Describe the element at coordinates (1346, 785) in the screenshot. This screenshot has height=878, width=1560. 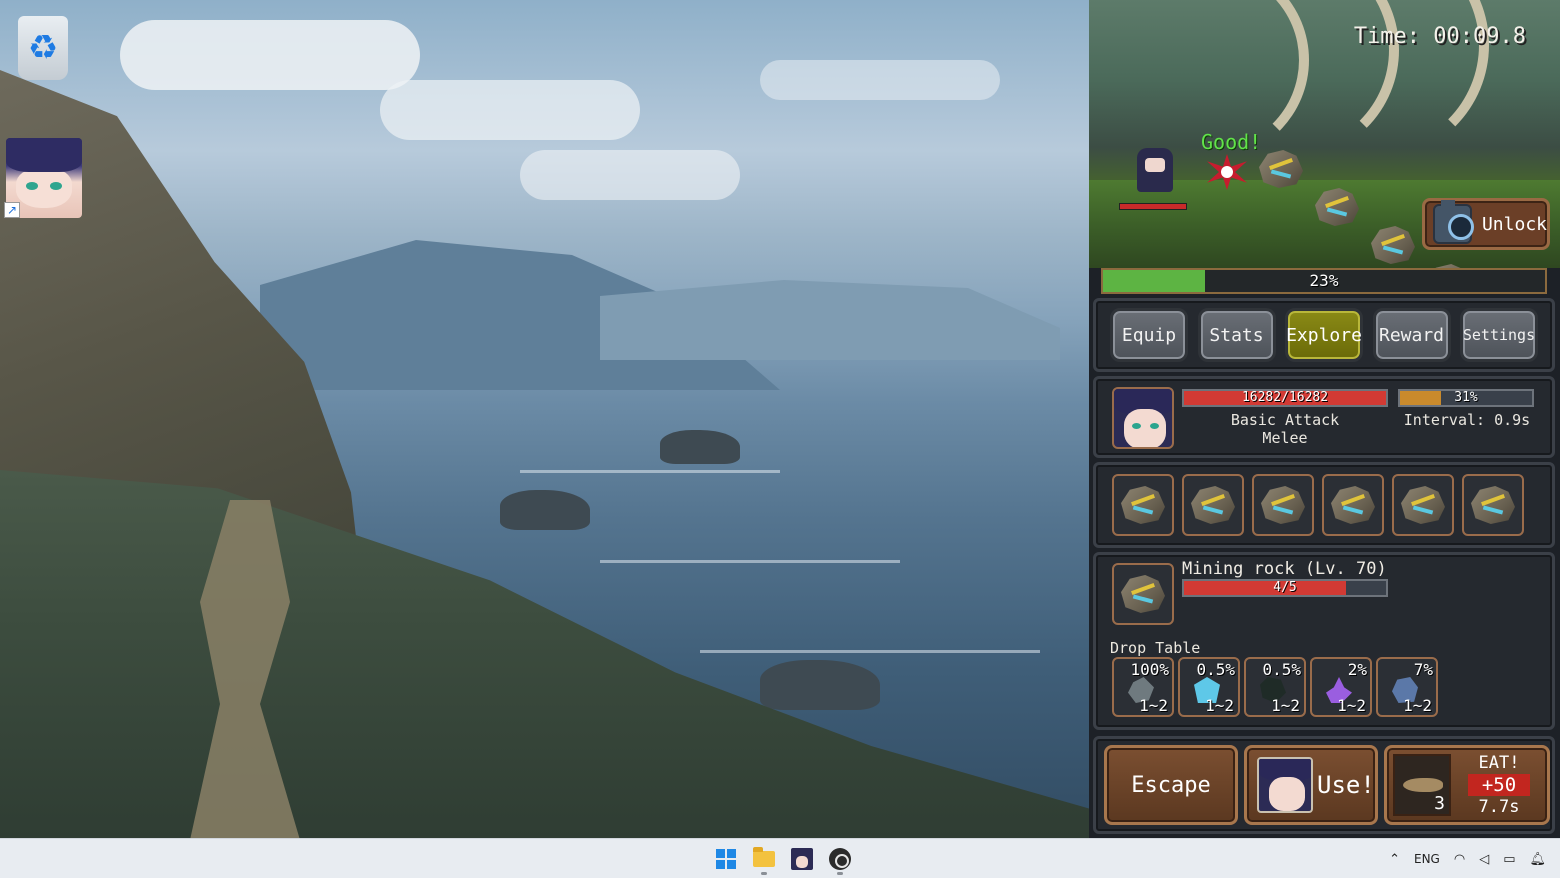
I see `use-label: Use!` at that location.